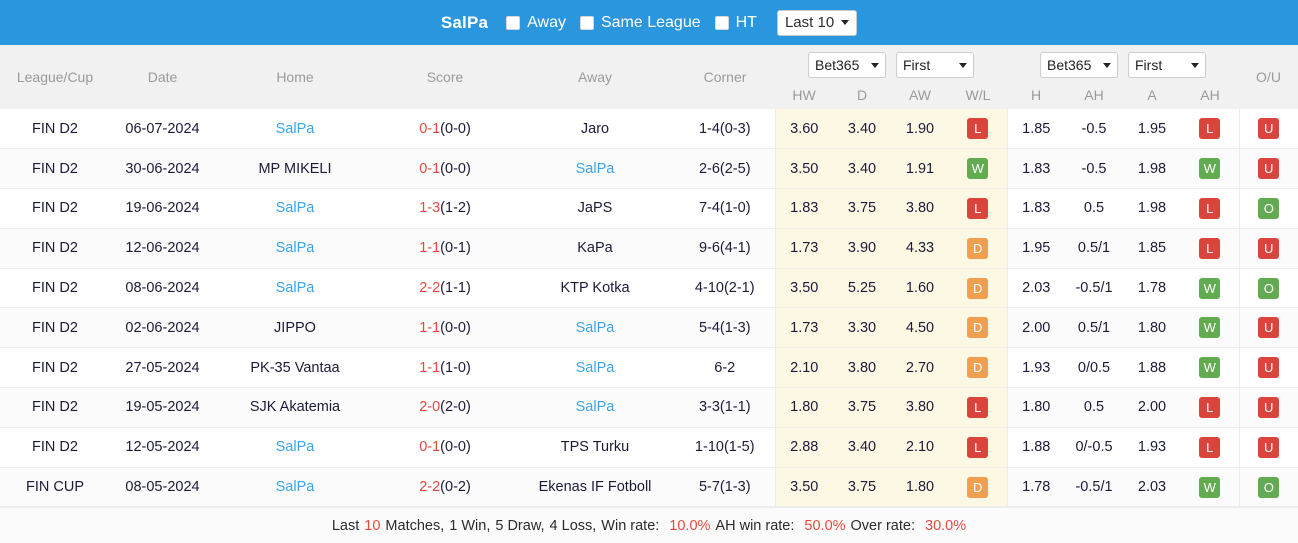 The height and width of the screenshot is (543, 1298). What do you see at coordinates (445, 288) in the screenshot?
I see `cell-score: 2-2(1-1)` at bounding box center [445, 288].